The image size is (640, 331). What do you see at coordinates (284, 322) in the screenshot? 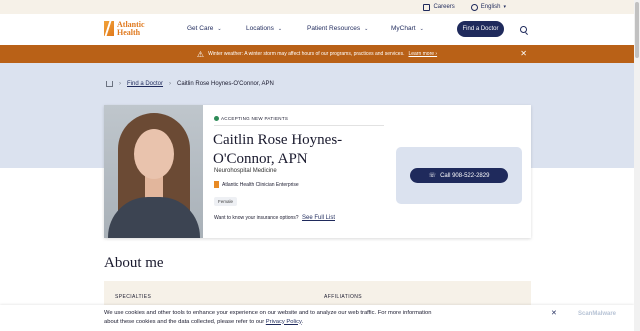
I see `privacy-policy-link: Privacy Policy` at bounding box center [284, 322].